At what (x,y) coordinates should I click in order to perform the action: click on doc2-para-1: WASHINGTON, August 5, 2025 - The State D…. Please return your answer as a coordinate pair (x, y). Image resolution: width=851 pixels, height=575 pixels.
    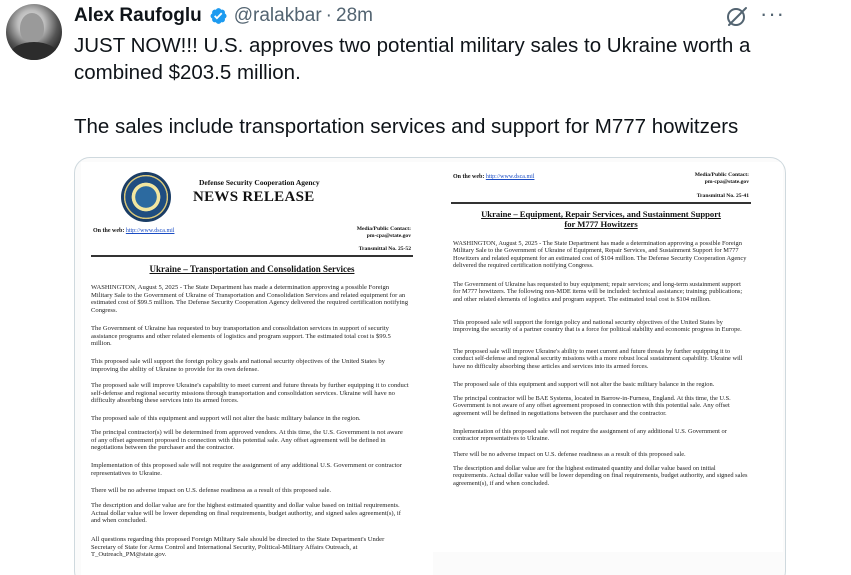
    Looking at the image, I should click on (600, 255).